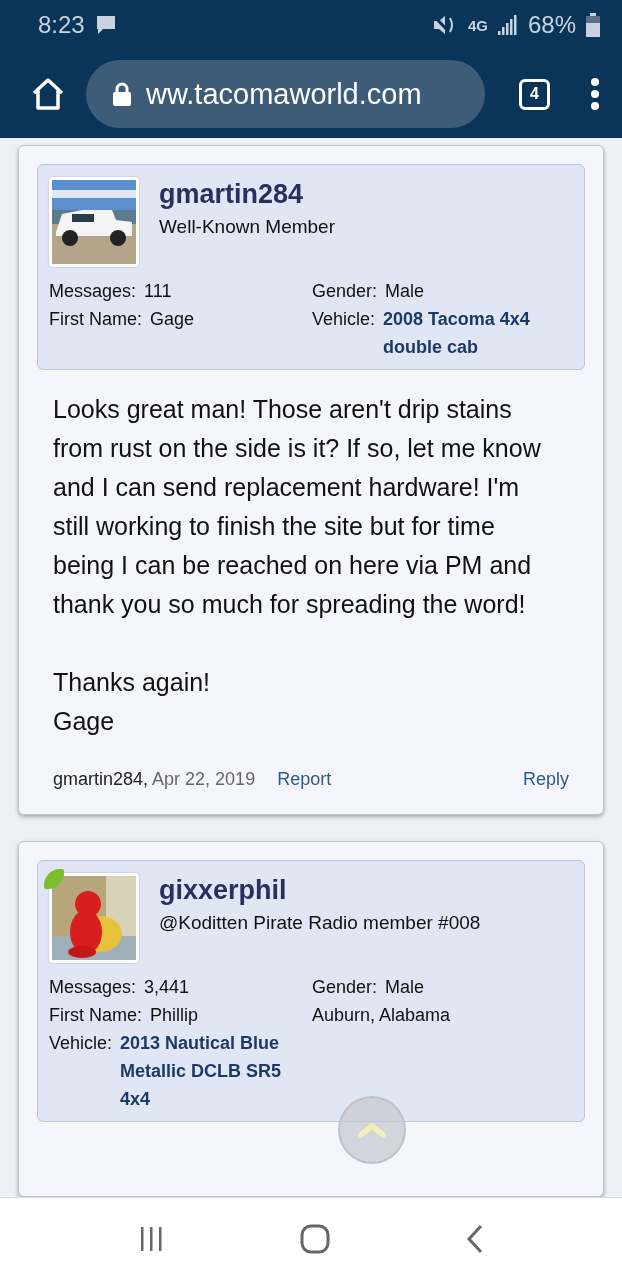 The height and width of the screenshot is (1279, 622). Describe the element at coordinates (381, 1015) in the screenshot. I see `field-value: Auburn, Alabama` at that location.